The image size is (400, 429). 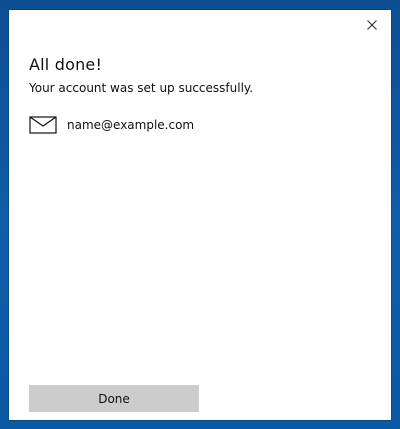 I want to click on close-icon, so click(x=372, y=25).